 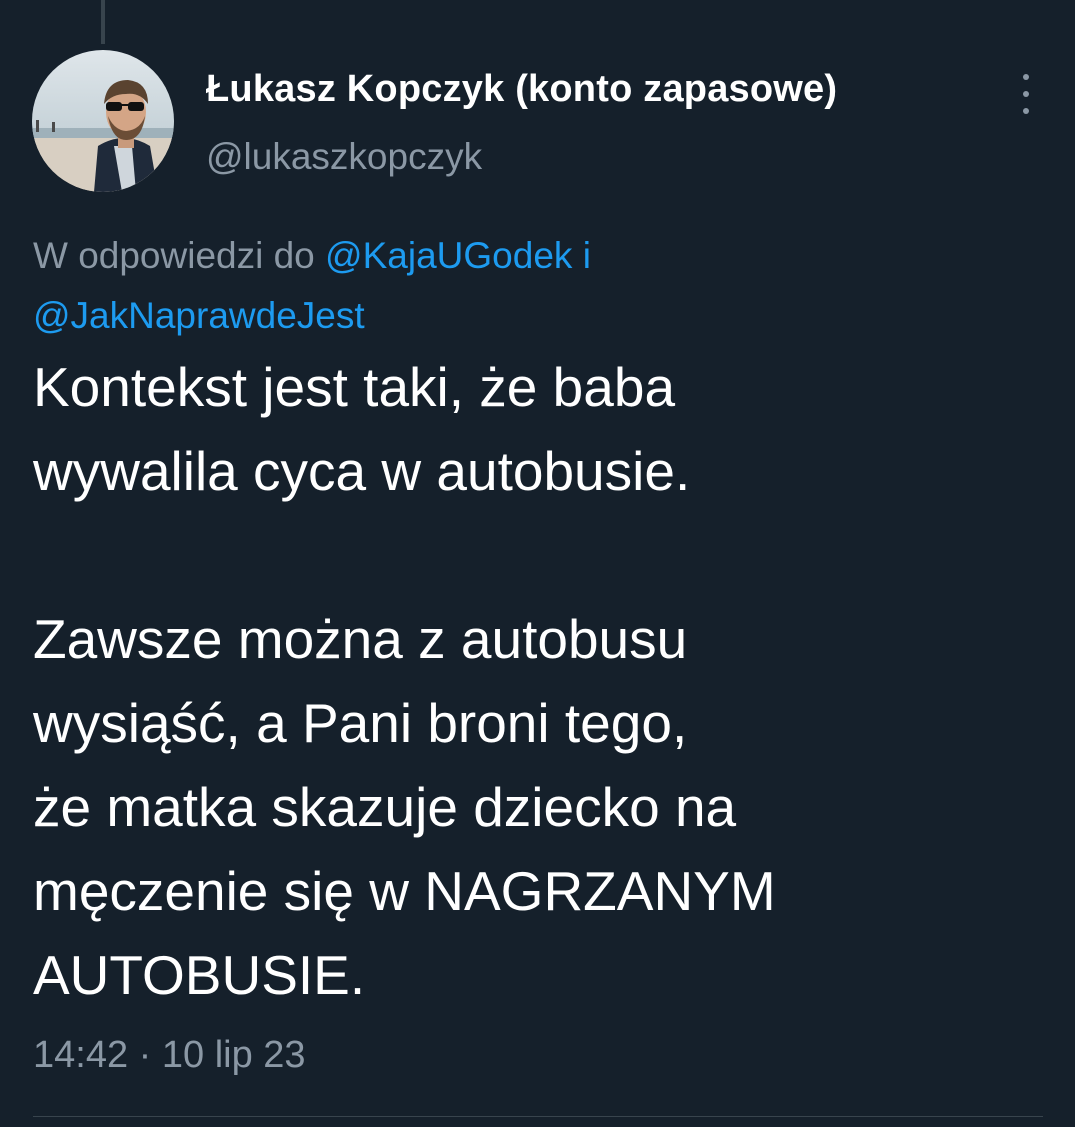 What do you see at coordinates (404, 891) in the screenshot?
I see `tweet-line: męczenie się w NAGRZANYM` at bounding box center [404, 891].